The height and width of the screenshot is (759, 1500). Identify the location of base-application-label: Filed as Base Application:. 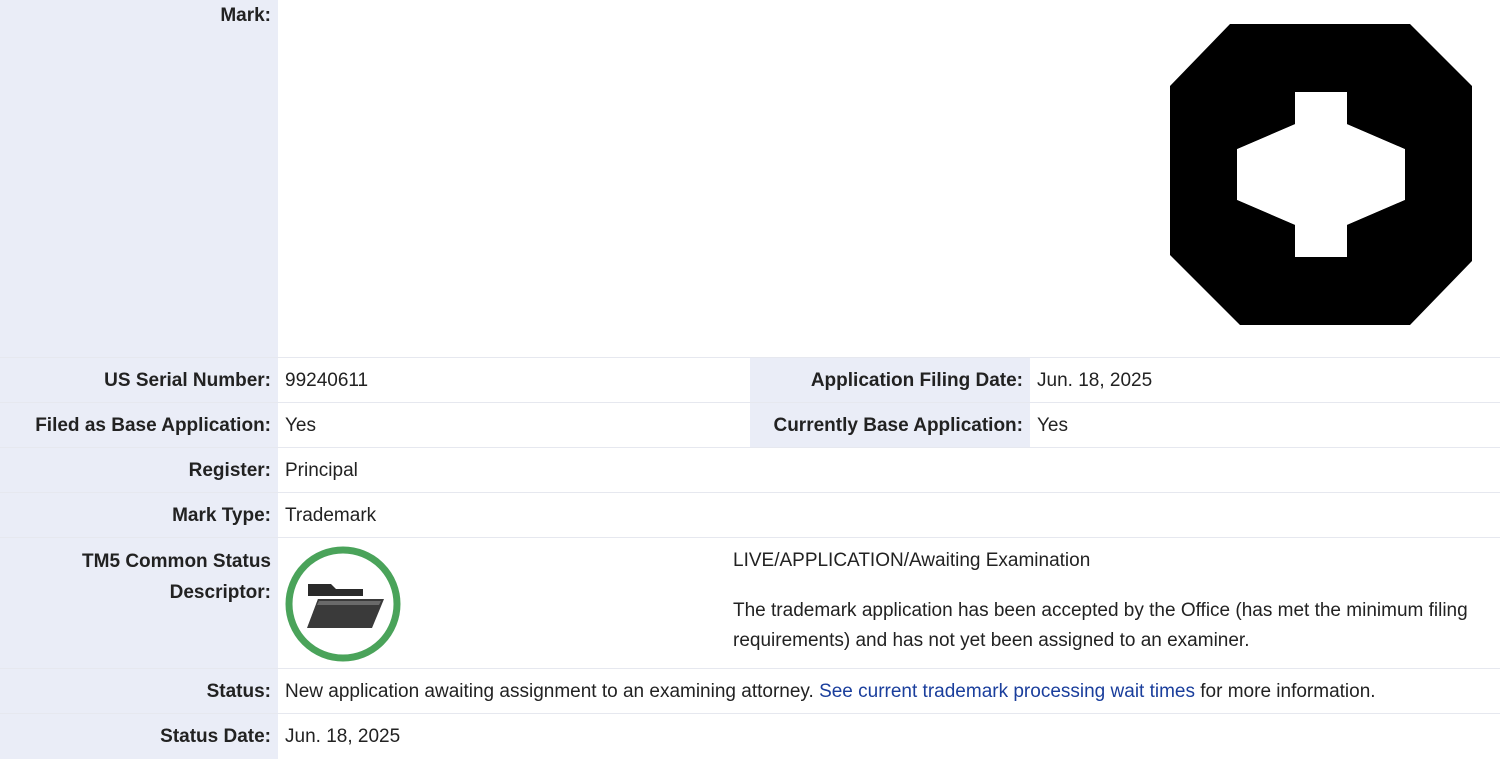
(139, 425).